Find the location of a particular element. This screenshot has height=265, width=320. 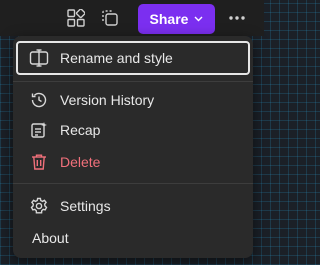

copy-icon is located at coordinates (110, 18).